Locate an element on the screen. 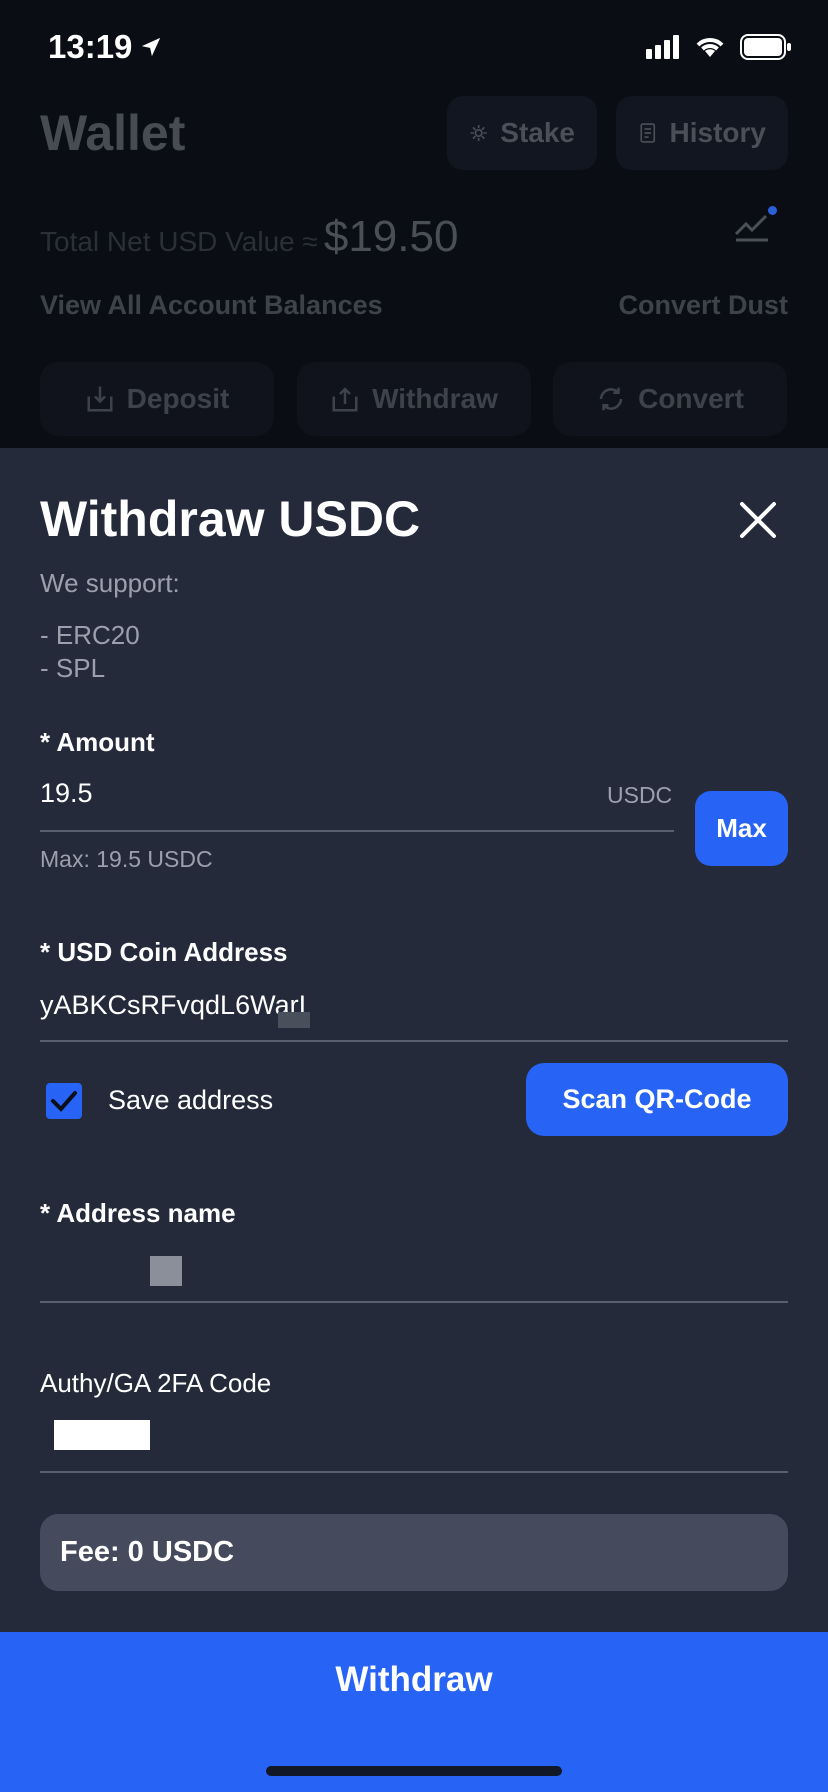 Image resolution: width=828 pixels, height=1792 pixels. stake-gear-icon is located at coordinates (478, 133).